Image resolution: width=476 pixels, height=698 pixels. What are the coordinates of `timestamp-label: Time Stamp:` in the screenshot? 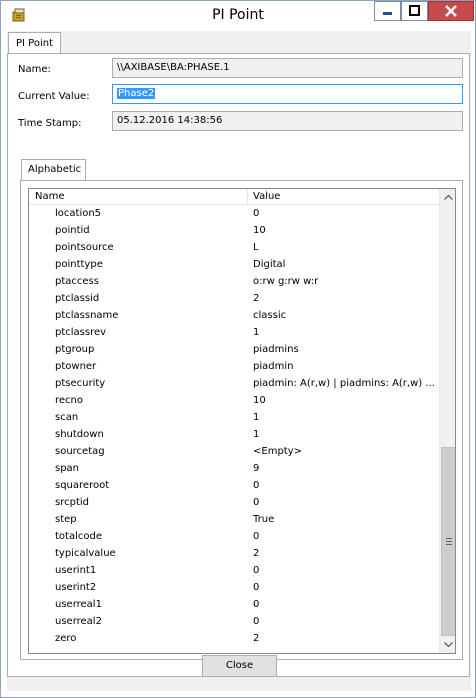 It's located at (50, 123).